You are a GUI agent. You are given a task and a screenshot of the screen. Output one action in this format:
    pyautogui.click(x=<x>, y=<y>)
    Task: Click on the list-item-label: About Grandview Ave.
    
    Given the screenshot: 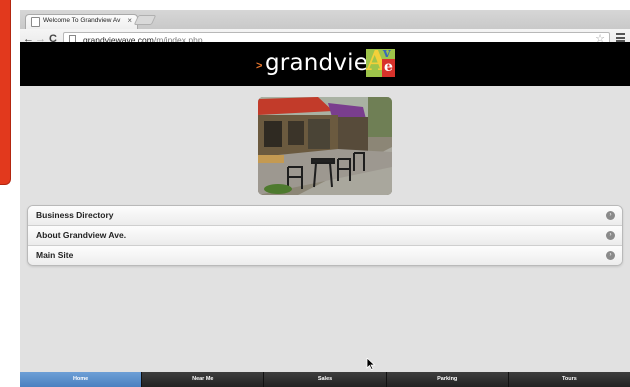 What is the action you would take?
    pyautogui.click(x=81, y=235)
    